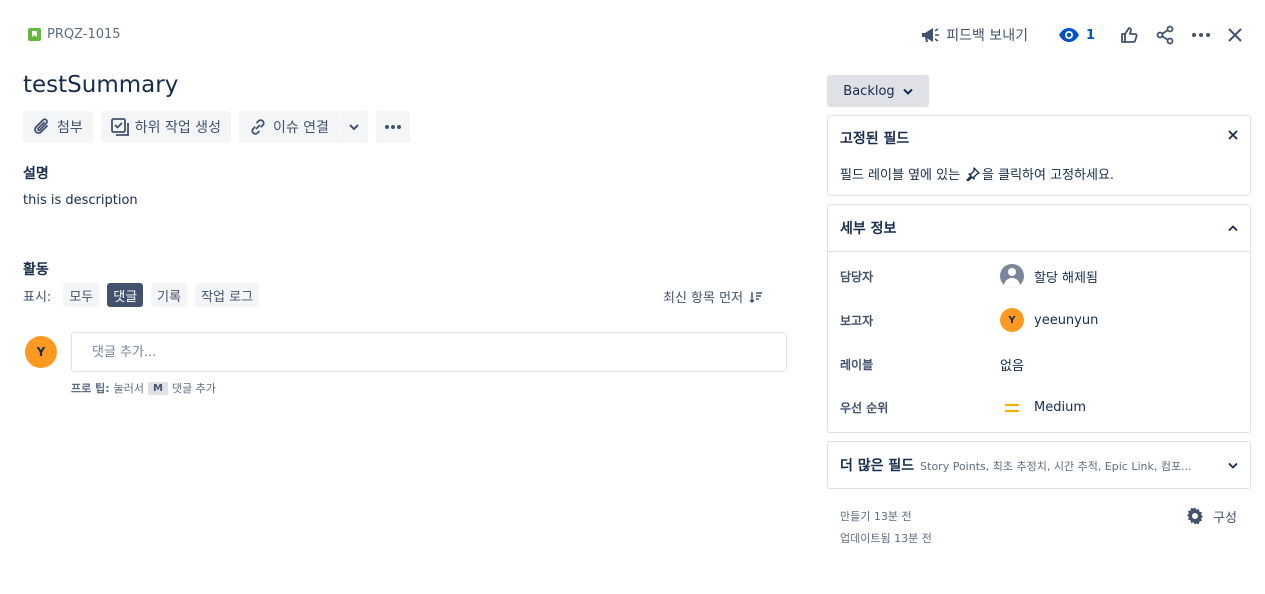 The width and height of the screenshot is (1265, 594). What do you see at coordinates (973, 173) in the screenshot?
I see `pin-icon` at bounding box center [973, 173].